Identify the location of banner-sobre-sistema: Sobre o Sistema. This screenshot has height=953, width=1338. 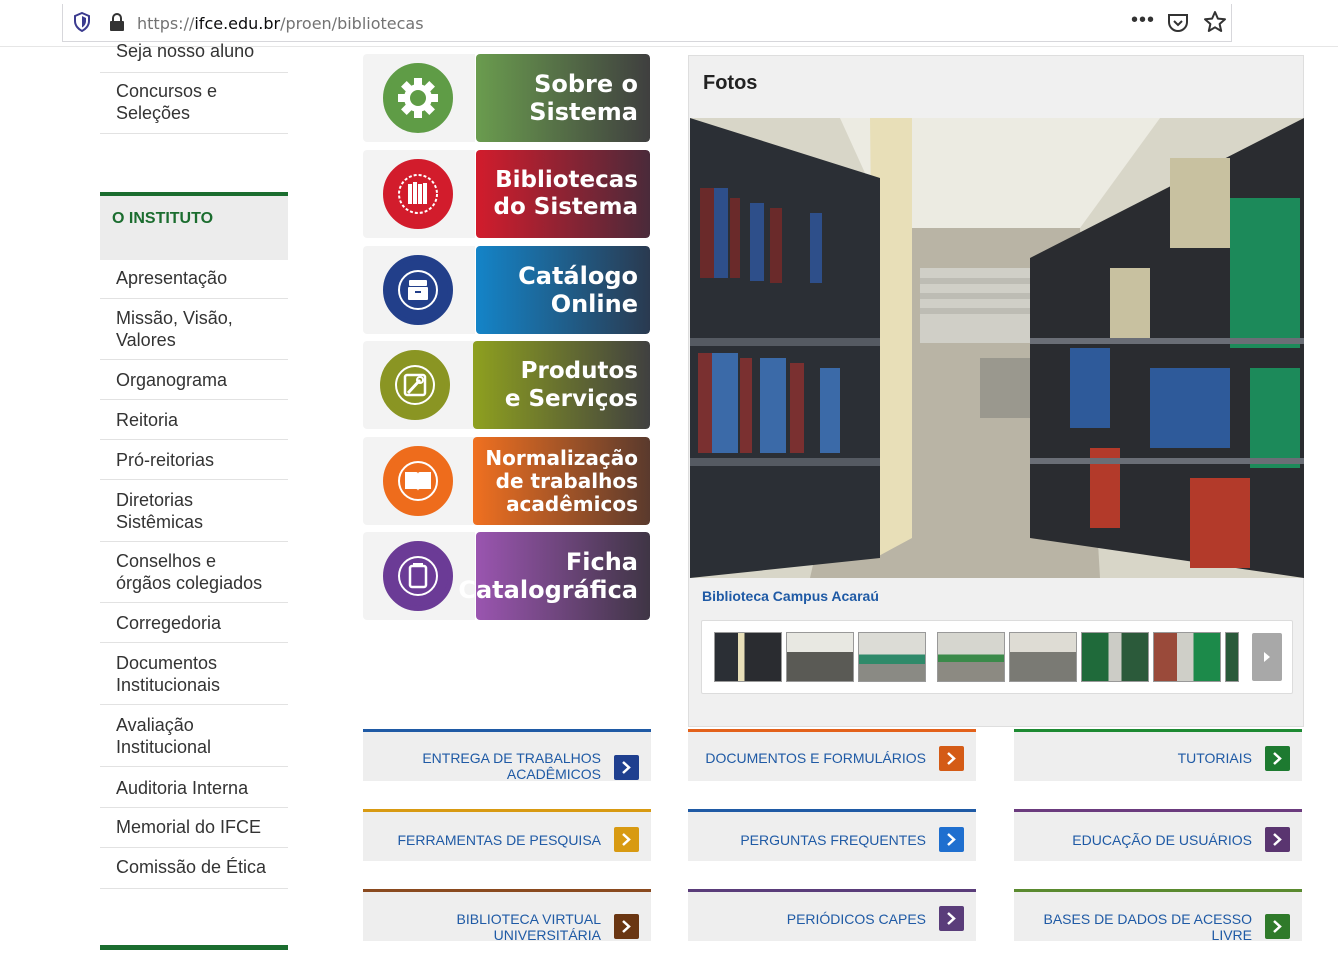
(506, 98).